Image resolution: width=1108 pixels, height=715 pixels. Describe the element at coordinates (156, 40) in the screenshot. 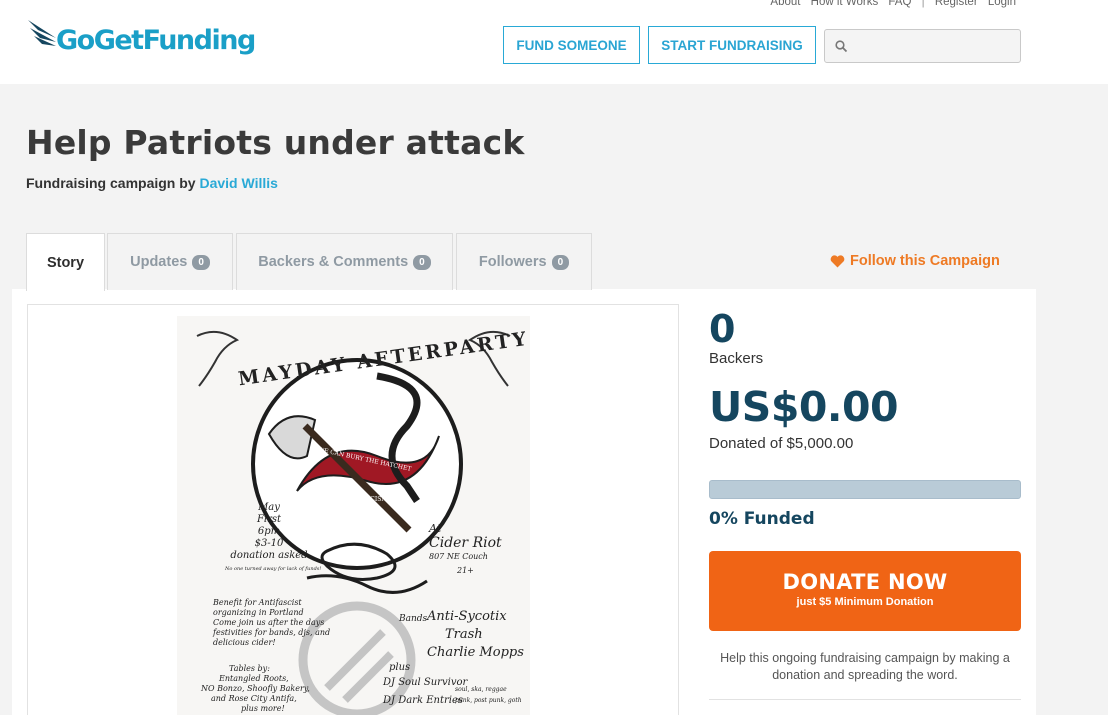

I see `logo-text: GoGetFunding` at that location.